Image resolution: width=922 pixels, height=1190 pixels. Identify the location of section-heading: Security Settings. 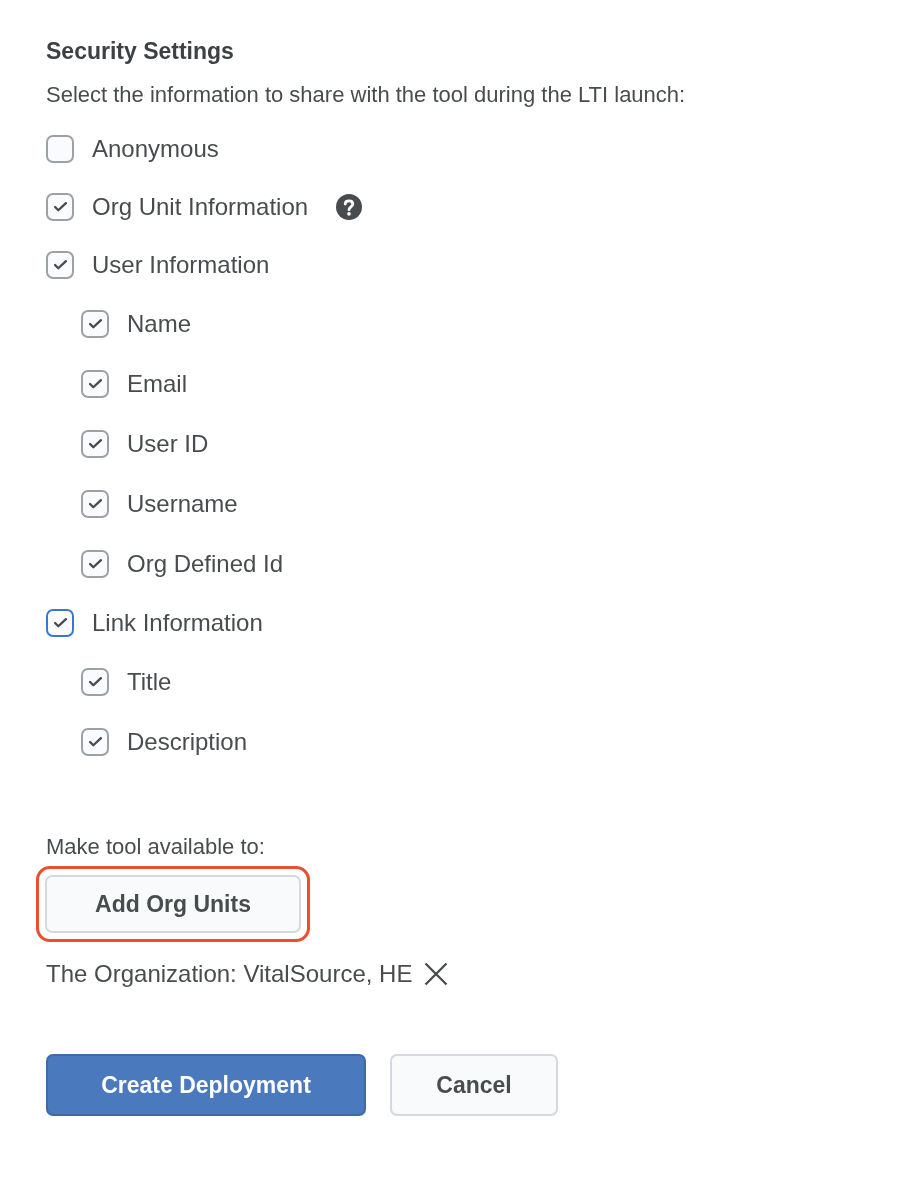
(140, 51).